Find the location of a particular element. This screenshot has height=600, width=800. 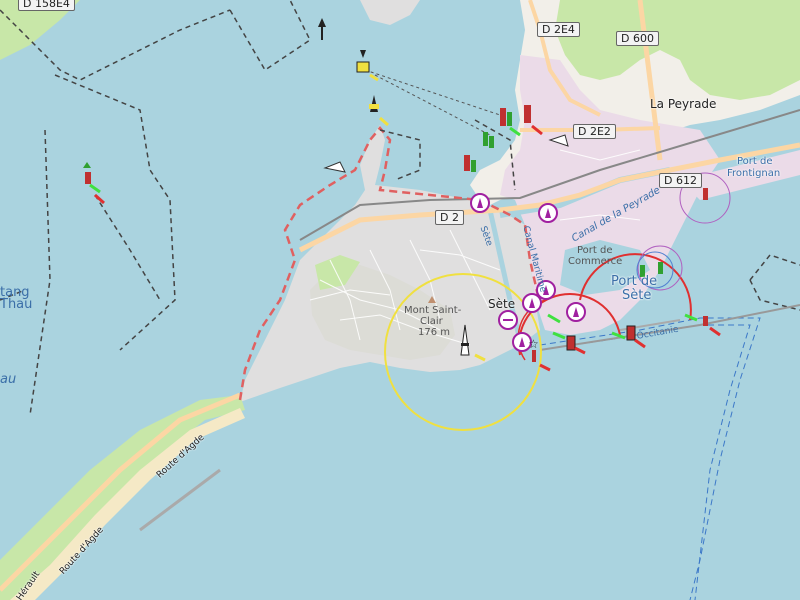

northwest-point is located at coordinates (390, 12).